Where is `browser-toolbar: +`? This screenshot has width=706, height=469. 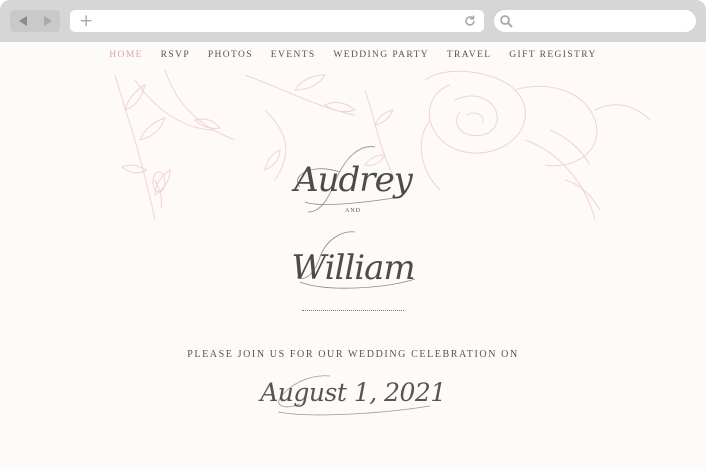 browser-toolbar: + is located at coordinates (353, 21).